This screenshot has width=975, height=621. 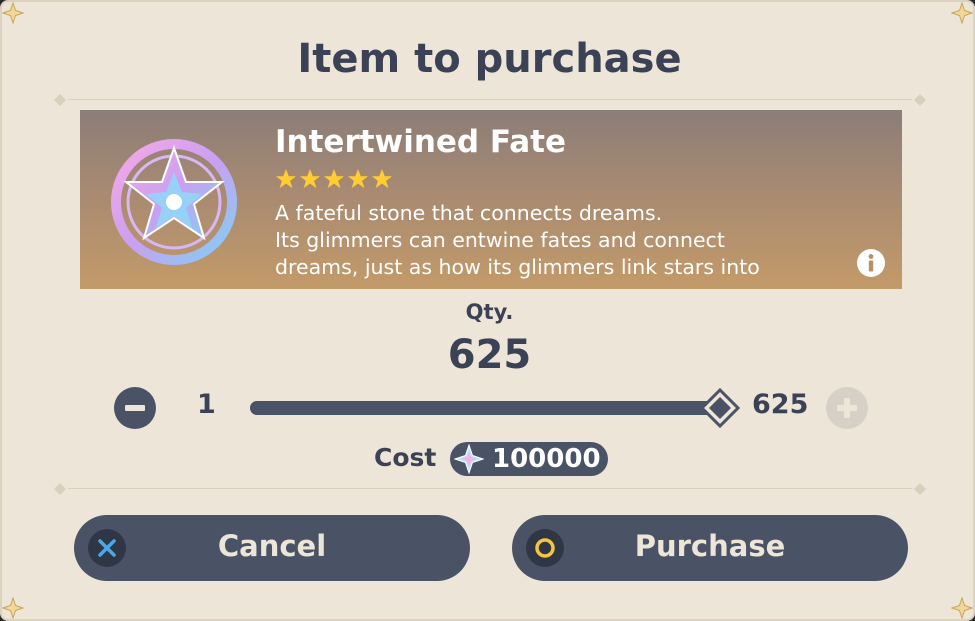 I want to click on decrease-quantity-button, so click(x=135, y=408).